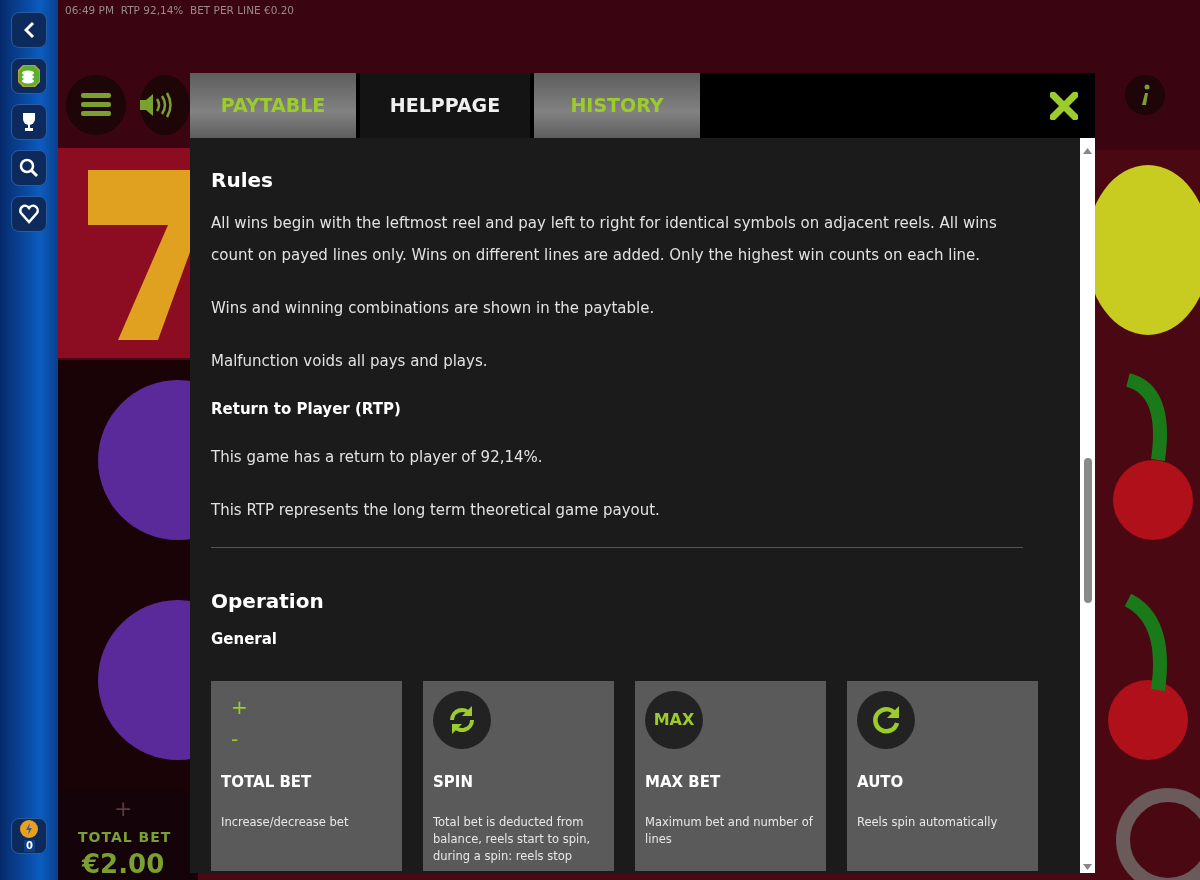 The height and width of the screenshot is (880, 1200). Describe the element at coordinates (285, 822) in the screenshot. I see `card-description: Increase/decrease bet` at that location.